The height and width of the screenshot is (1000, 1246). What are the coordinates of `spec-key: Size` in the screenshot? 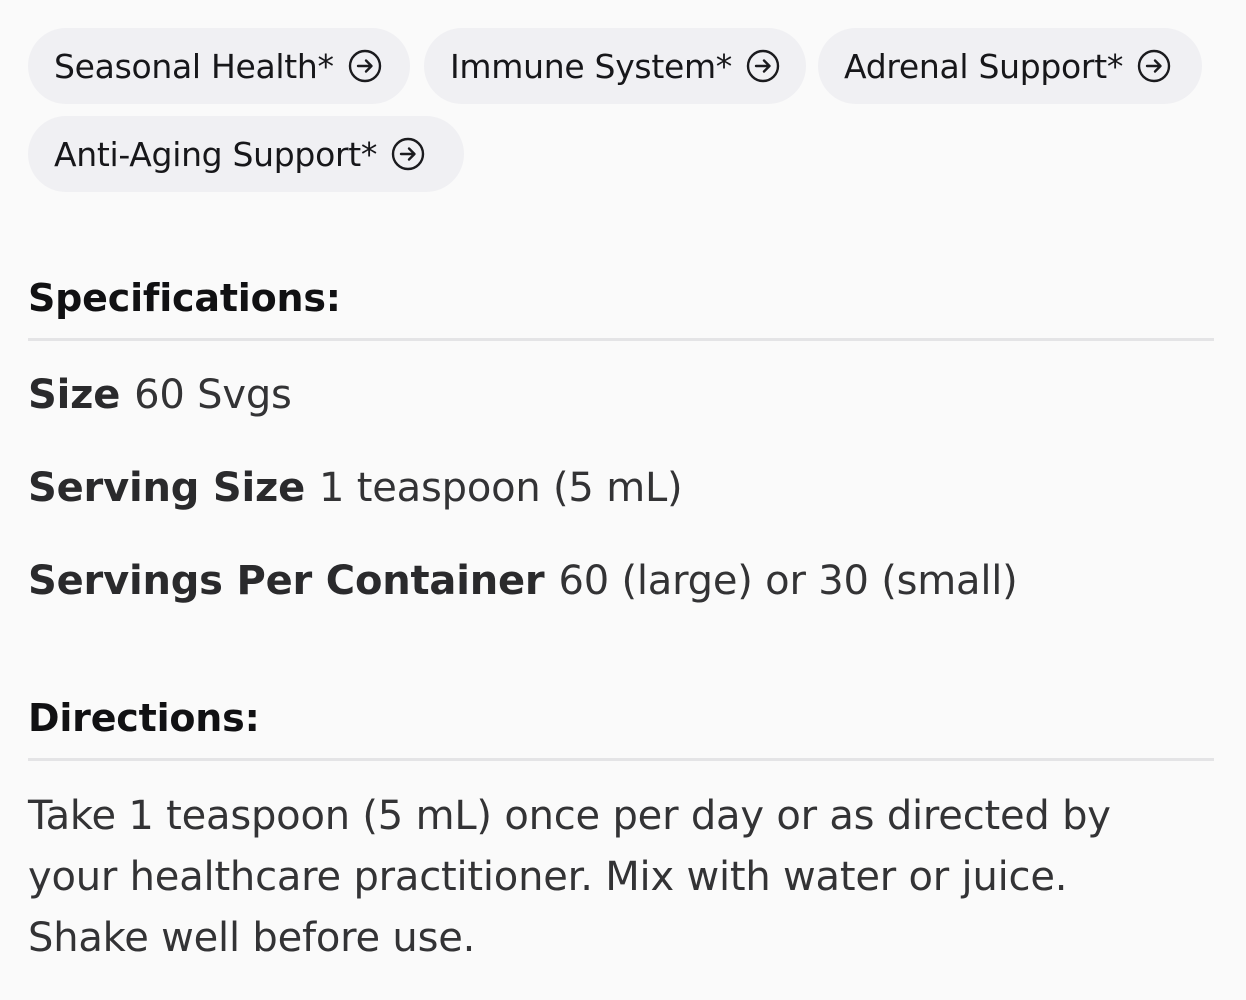 It's located at (74, 395).